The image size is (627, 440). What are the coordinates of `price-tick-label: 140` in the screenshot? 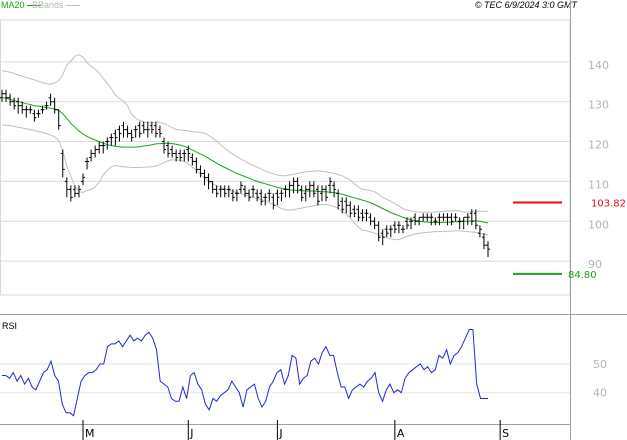 It's located at (598, 65).